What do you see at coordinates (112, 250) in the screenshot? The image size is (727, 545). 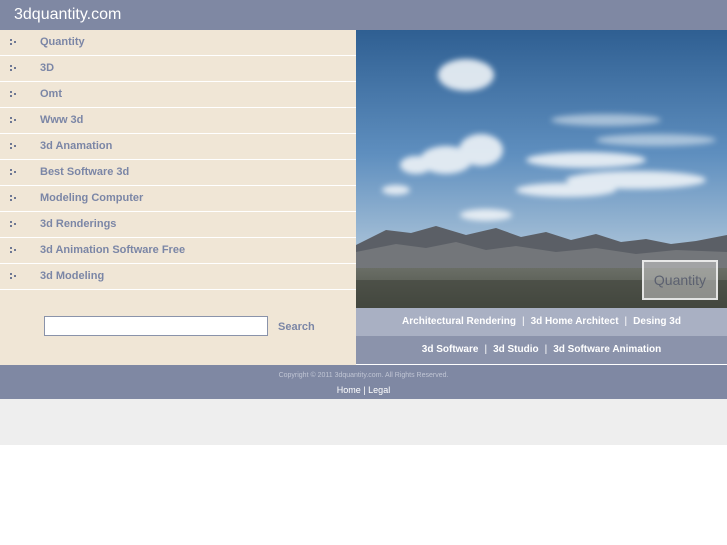 I see `sidebar-link: 3d Animation Software Free` at bounding box center [112, 250].